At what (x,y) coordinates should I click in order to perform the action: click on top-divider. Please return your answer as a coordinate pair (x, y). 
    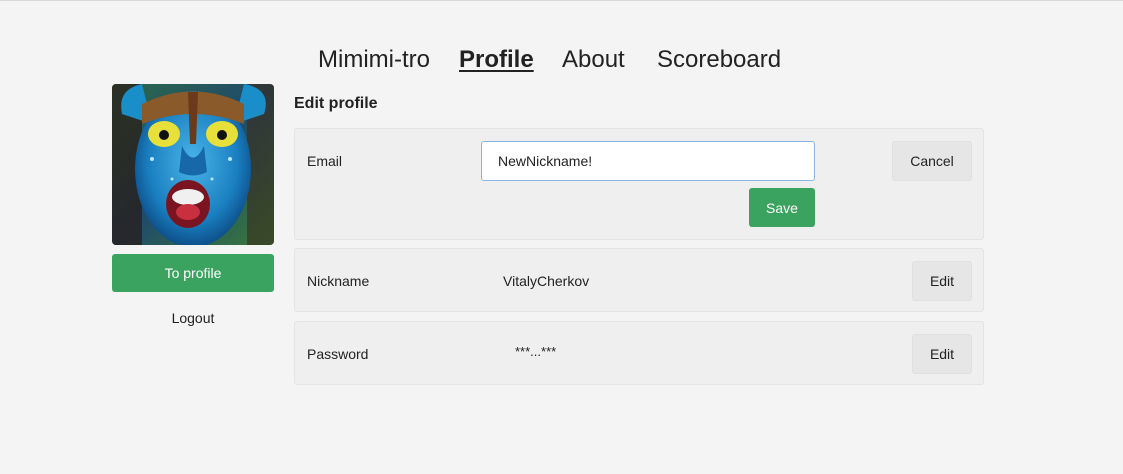
    Looking at the image, I should click on (561, 0).